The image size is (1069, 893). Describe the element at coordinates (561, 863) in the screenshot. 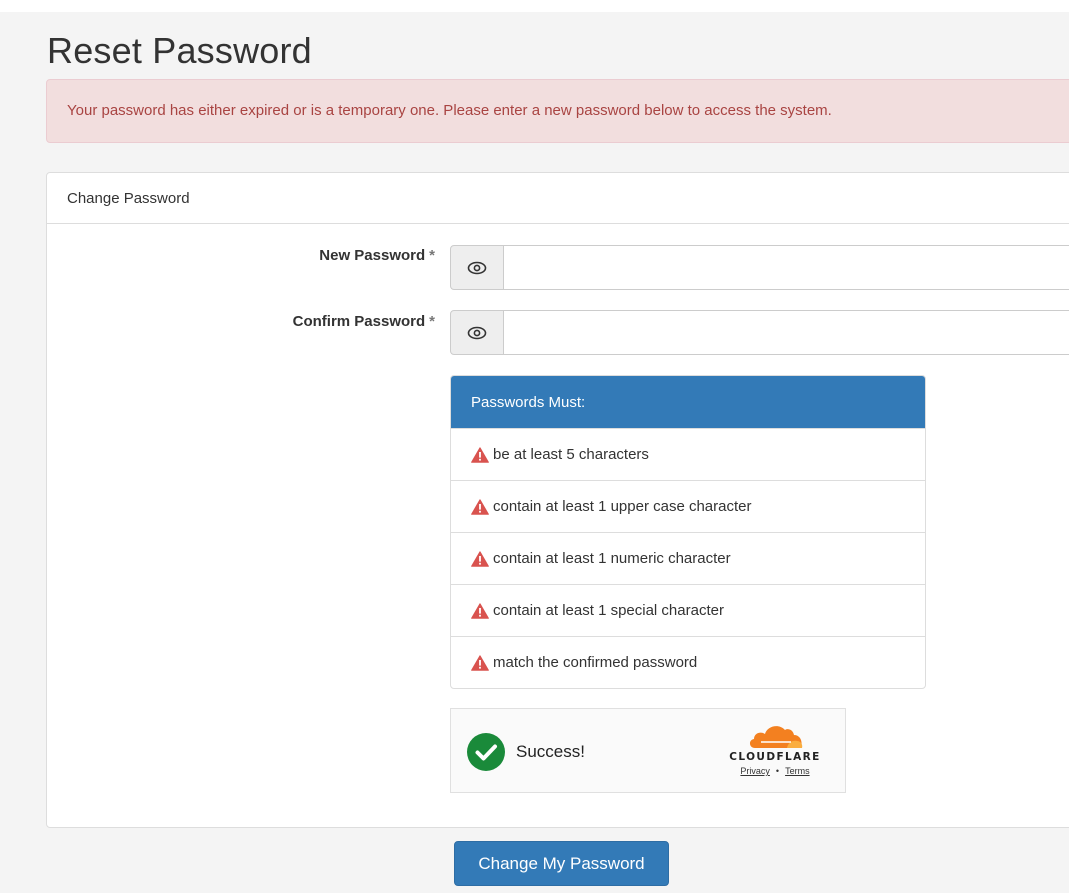

I see `change-password-button: Change My Password` at that location.